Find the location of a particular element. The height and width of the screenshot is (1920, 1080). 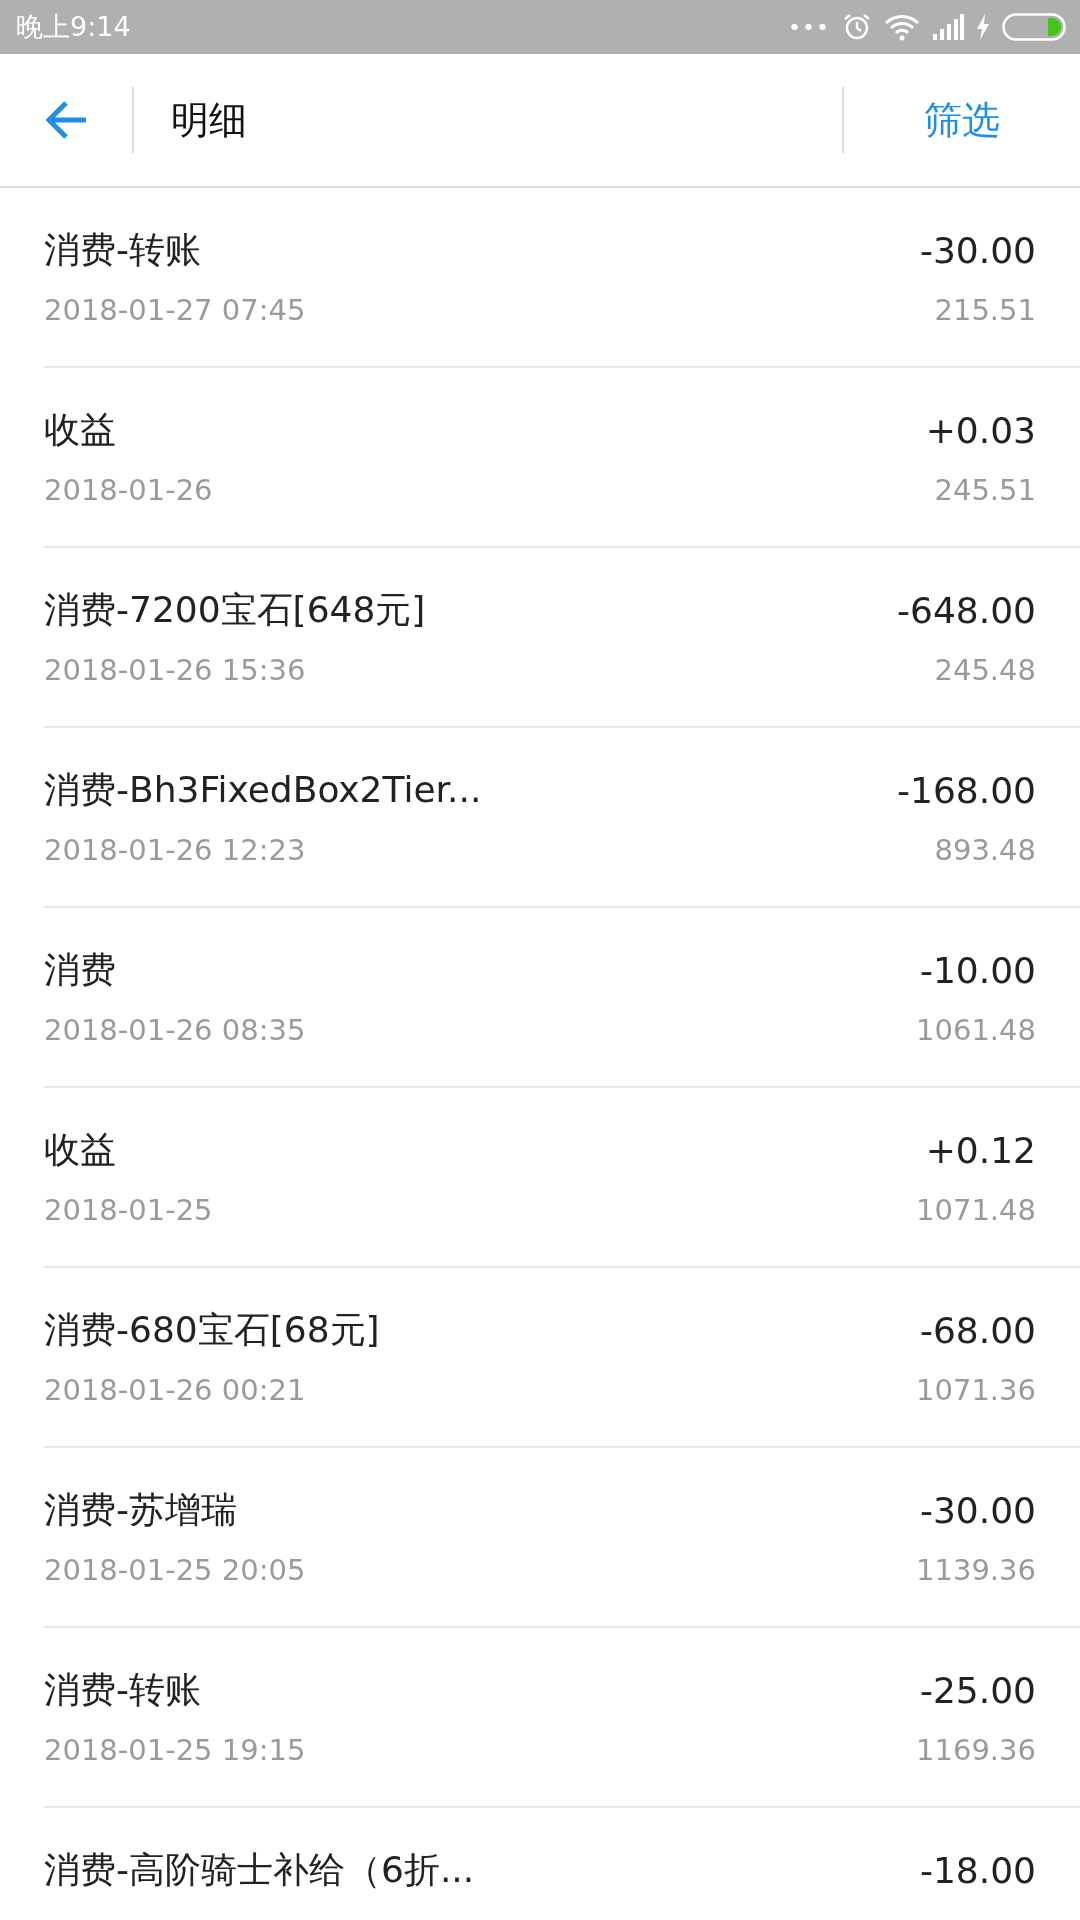

charging-icon is located at coordinates (983, 27).